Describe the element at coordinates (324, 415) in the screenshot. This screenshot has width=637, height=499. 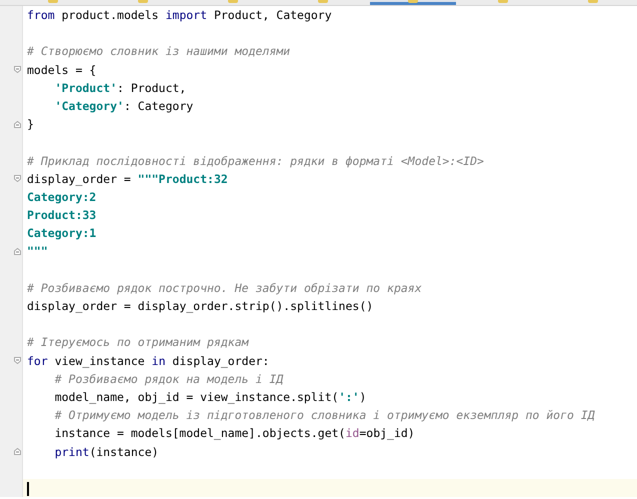
I see `code-comment: # Отримуємо модель із підготовленого словника і отримуємо екземпляр по його ІД` at that location.